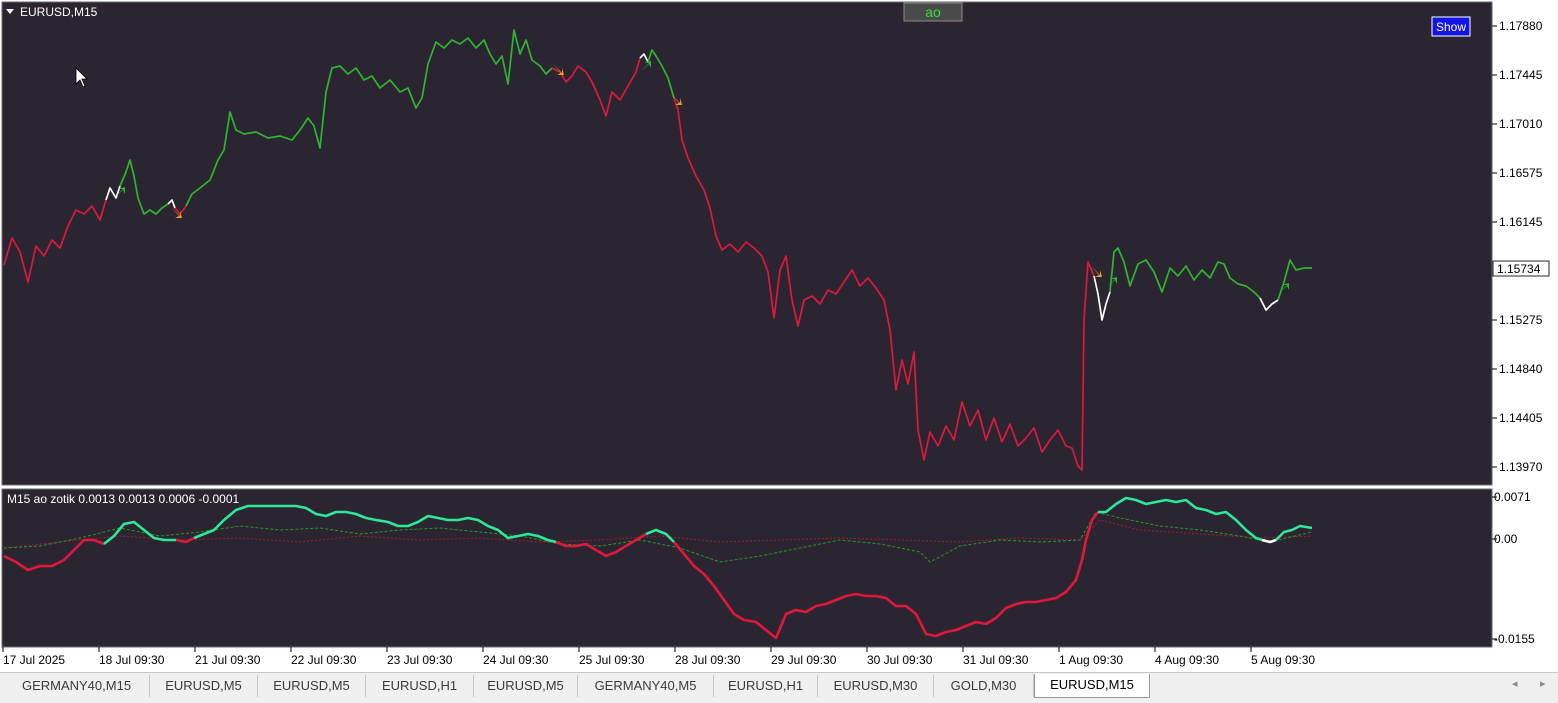 This screenshot has height=703, width=1558. Describe the element at coordinates (876, 686) in the screenshot. I see `chart-tab: EURUSD,M30` at that location.